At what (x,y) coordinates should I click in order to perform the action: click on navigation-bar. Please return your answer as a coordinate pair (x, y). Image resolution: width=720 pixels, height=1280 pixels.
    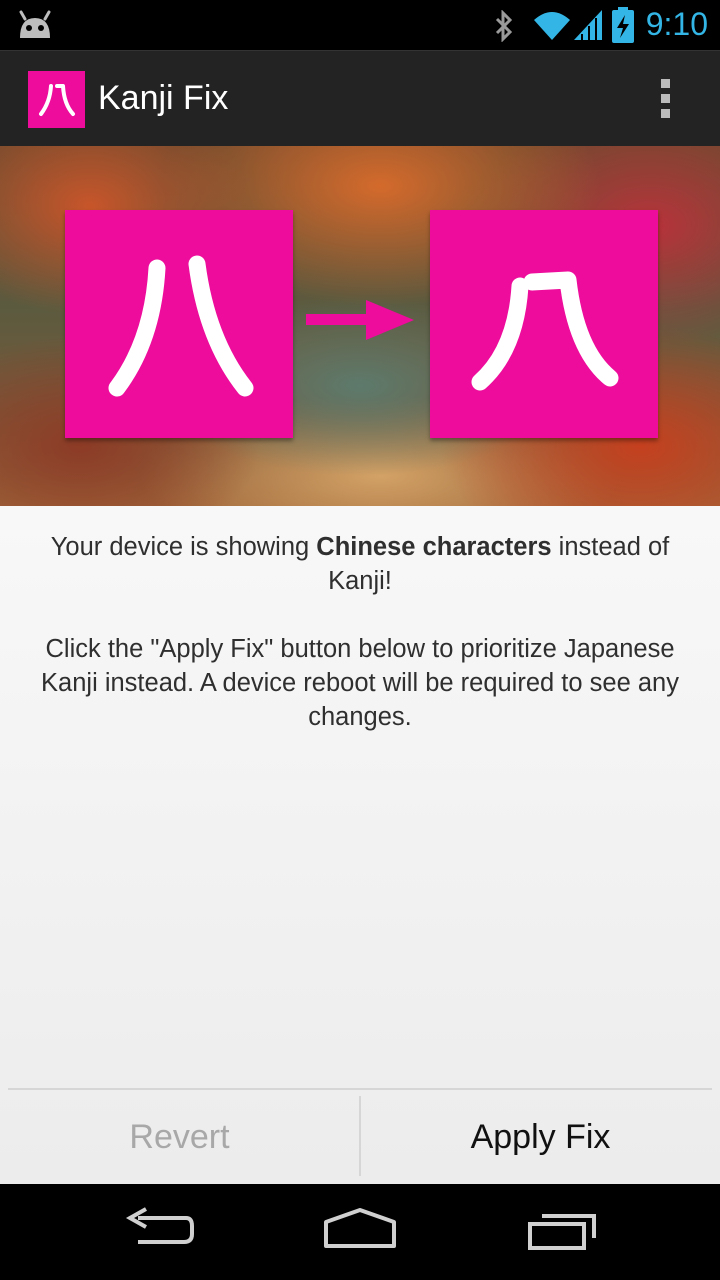
    Looking at the image, I should click on (360, 1232).